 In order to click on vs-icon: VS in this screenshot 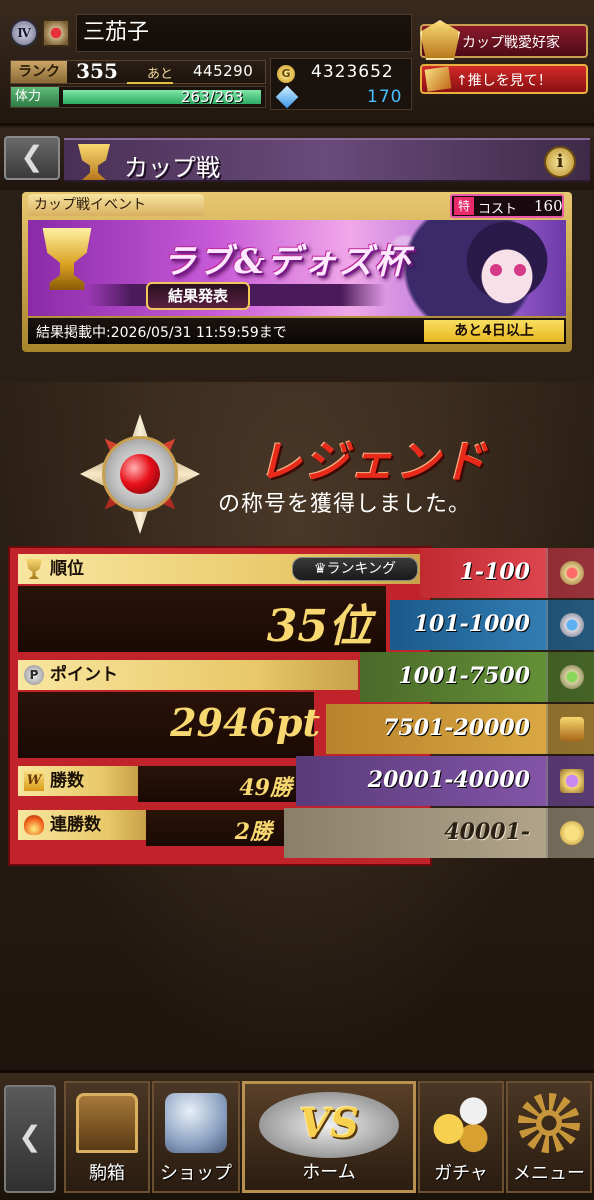, I will do `click(329, 1125)`.